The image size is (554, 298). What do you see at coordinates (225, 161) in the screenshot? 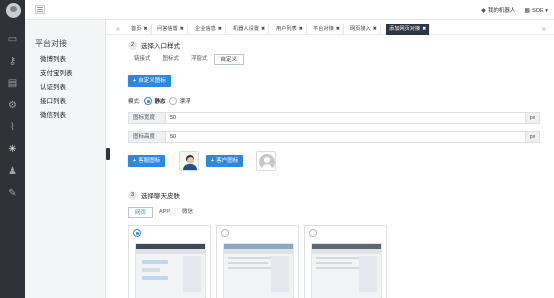
I see `customer-icon-button: + 客户图标` at bounding box center [225, 161].